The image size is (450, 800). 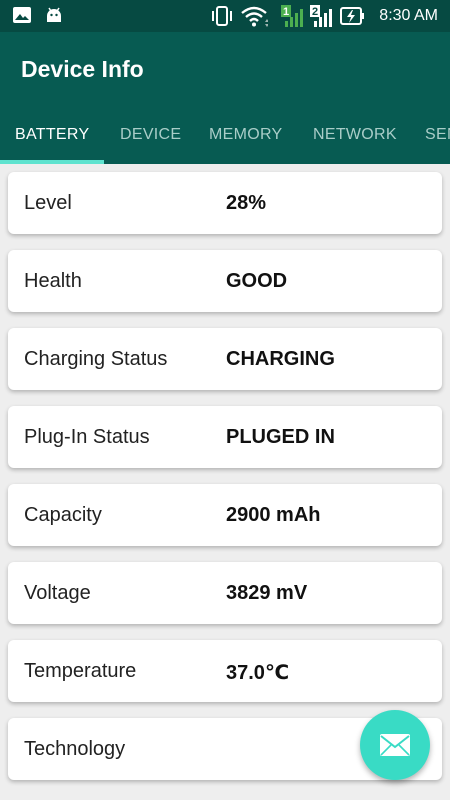 What do you see at coordinates (53, 281) in the screenshot?
I see `info-label: Health` at bounding box center [53, 281].